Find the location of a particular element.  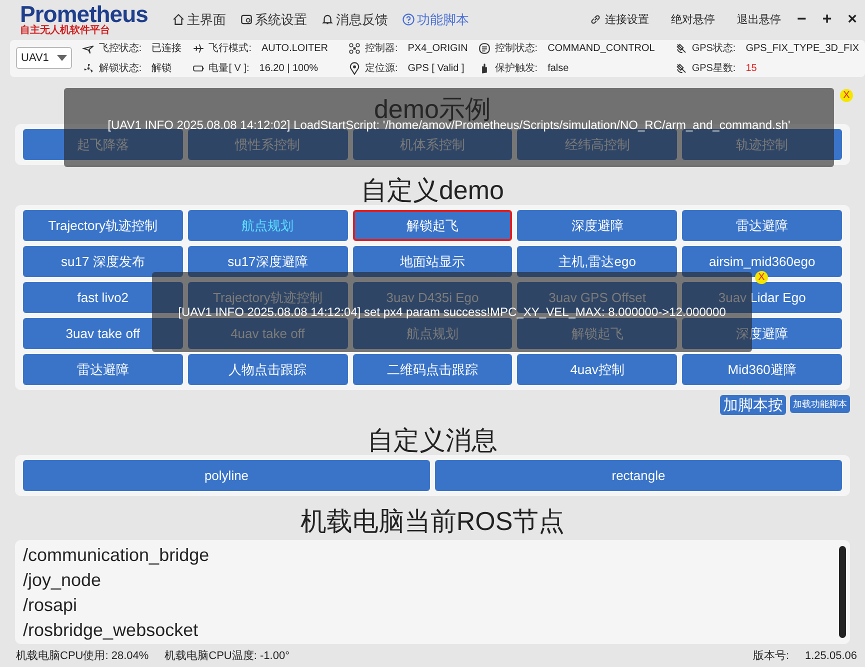

cpu-temperature: 机载电脑CPU温度: -1.00° is located at coordinates (227, 656).